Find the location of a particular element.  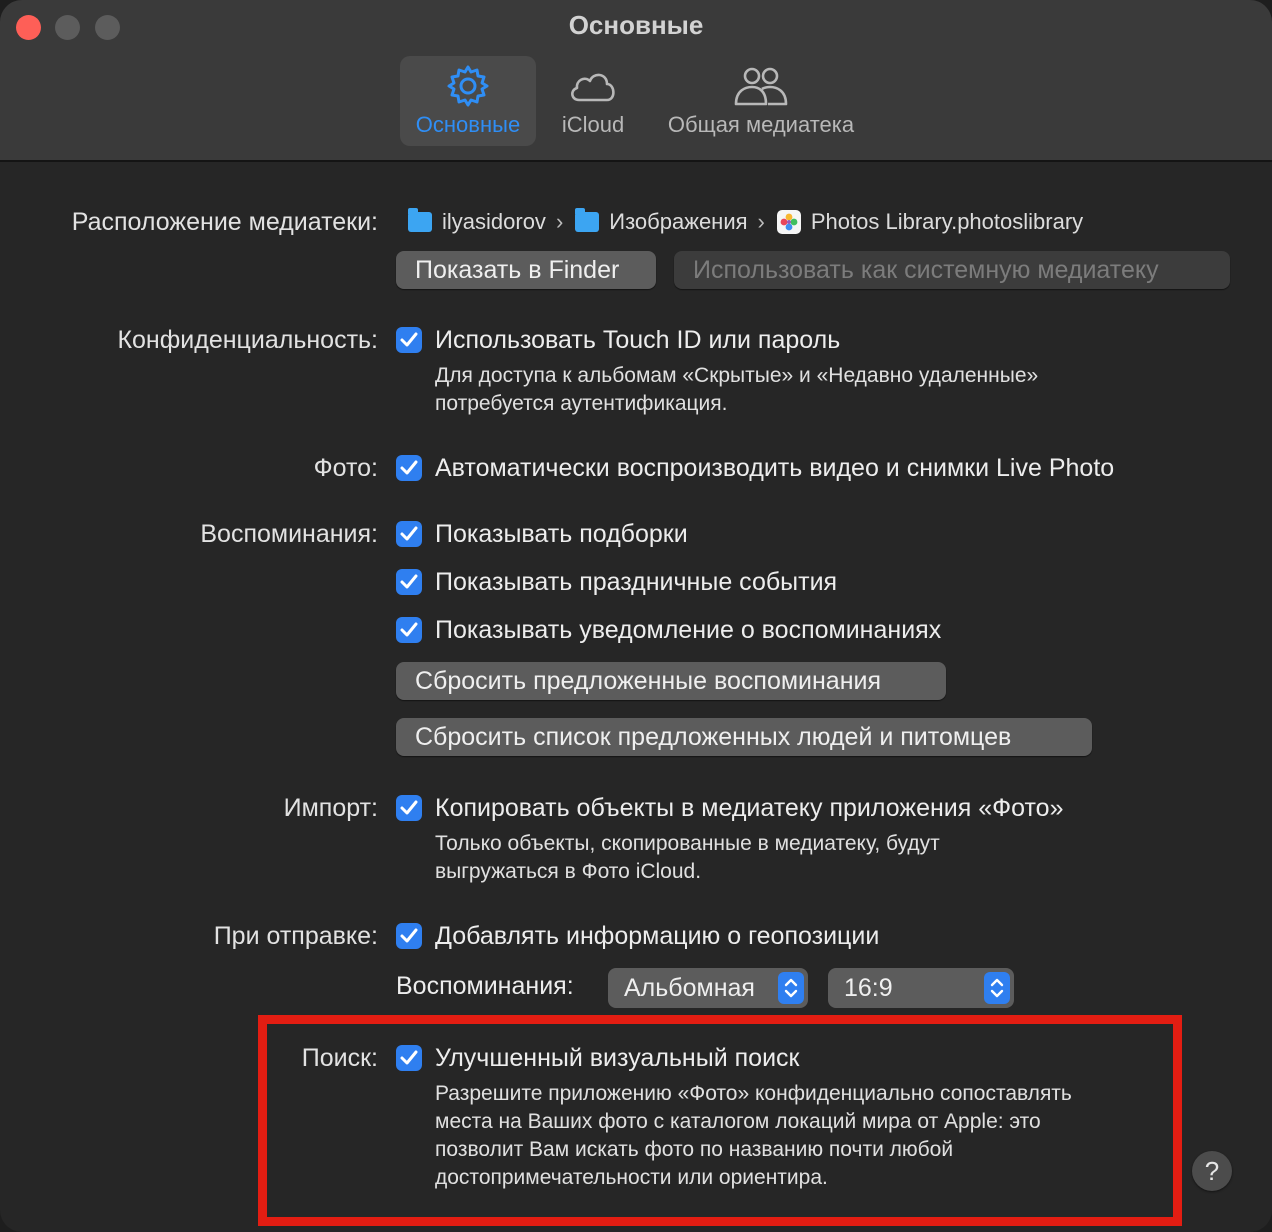

highlight-frame is located at coordinates (720, 1120).